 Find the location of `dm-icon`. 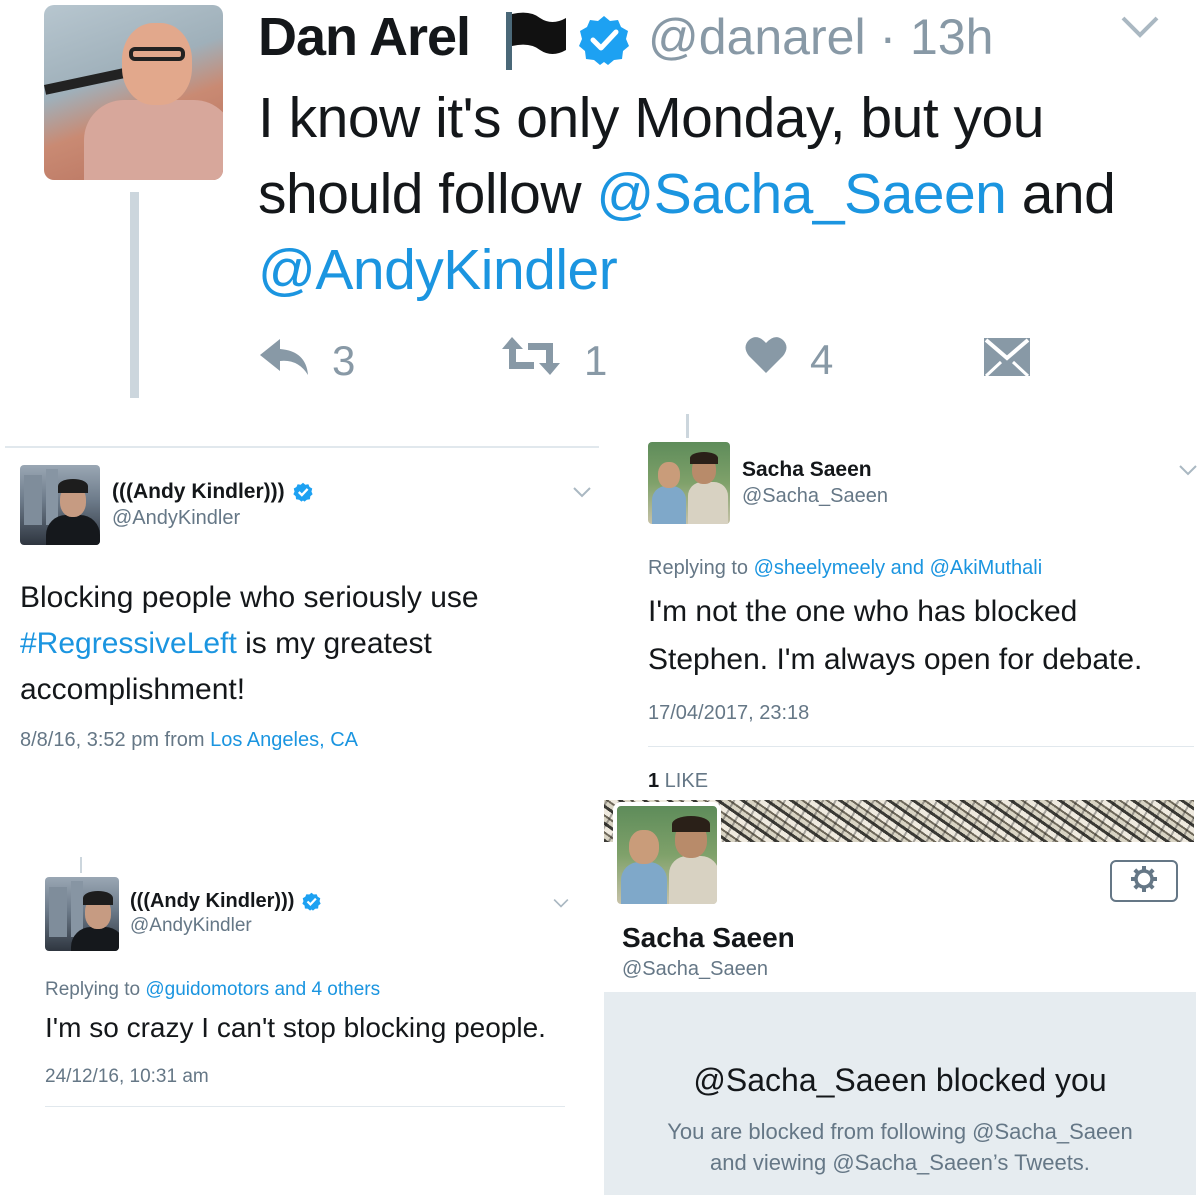

dm-icon is located at coordinates (1007, 362).